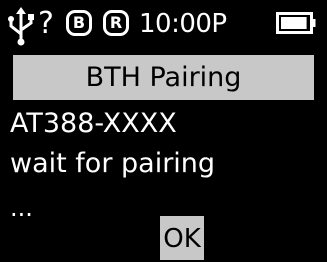  I want to click on ok-button: OK, so click(182, 238).